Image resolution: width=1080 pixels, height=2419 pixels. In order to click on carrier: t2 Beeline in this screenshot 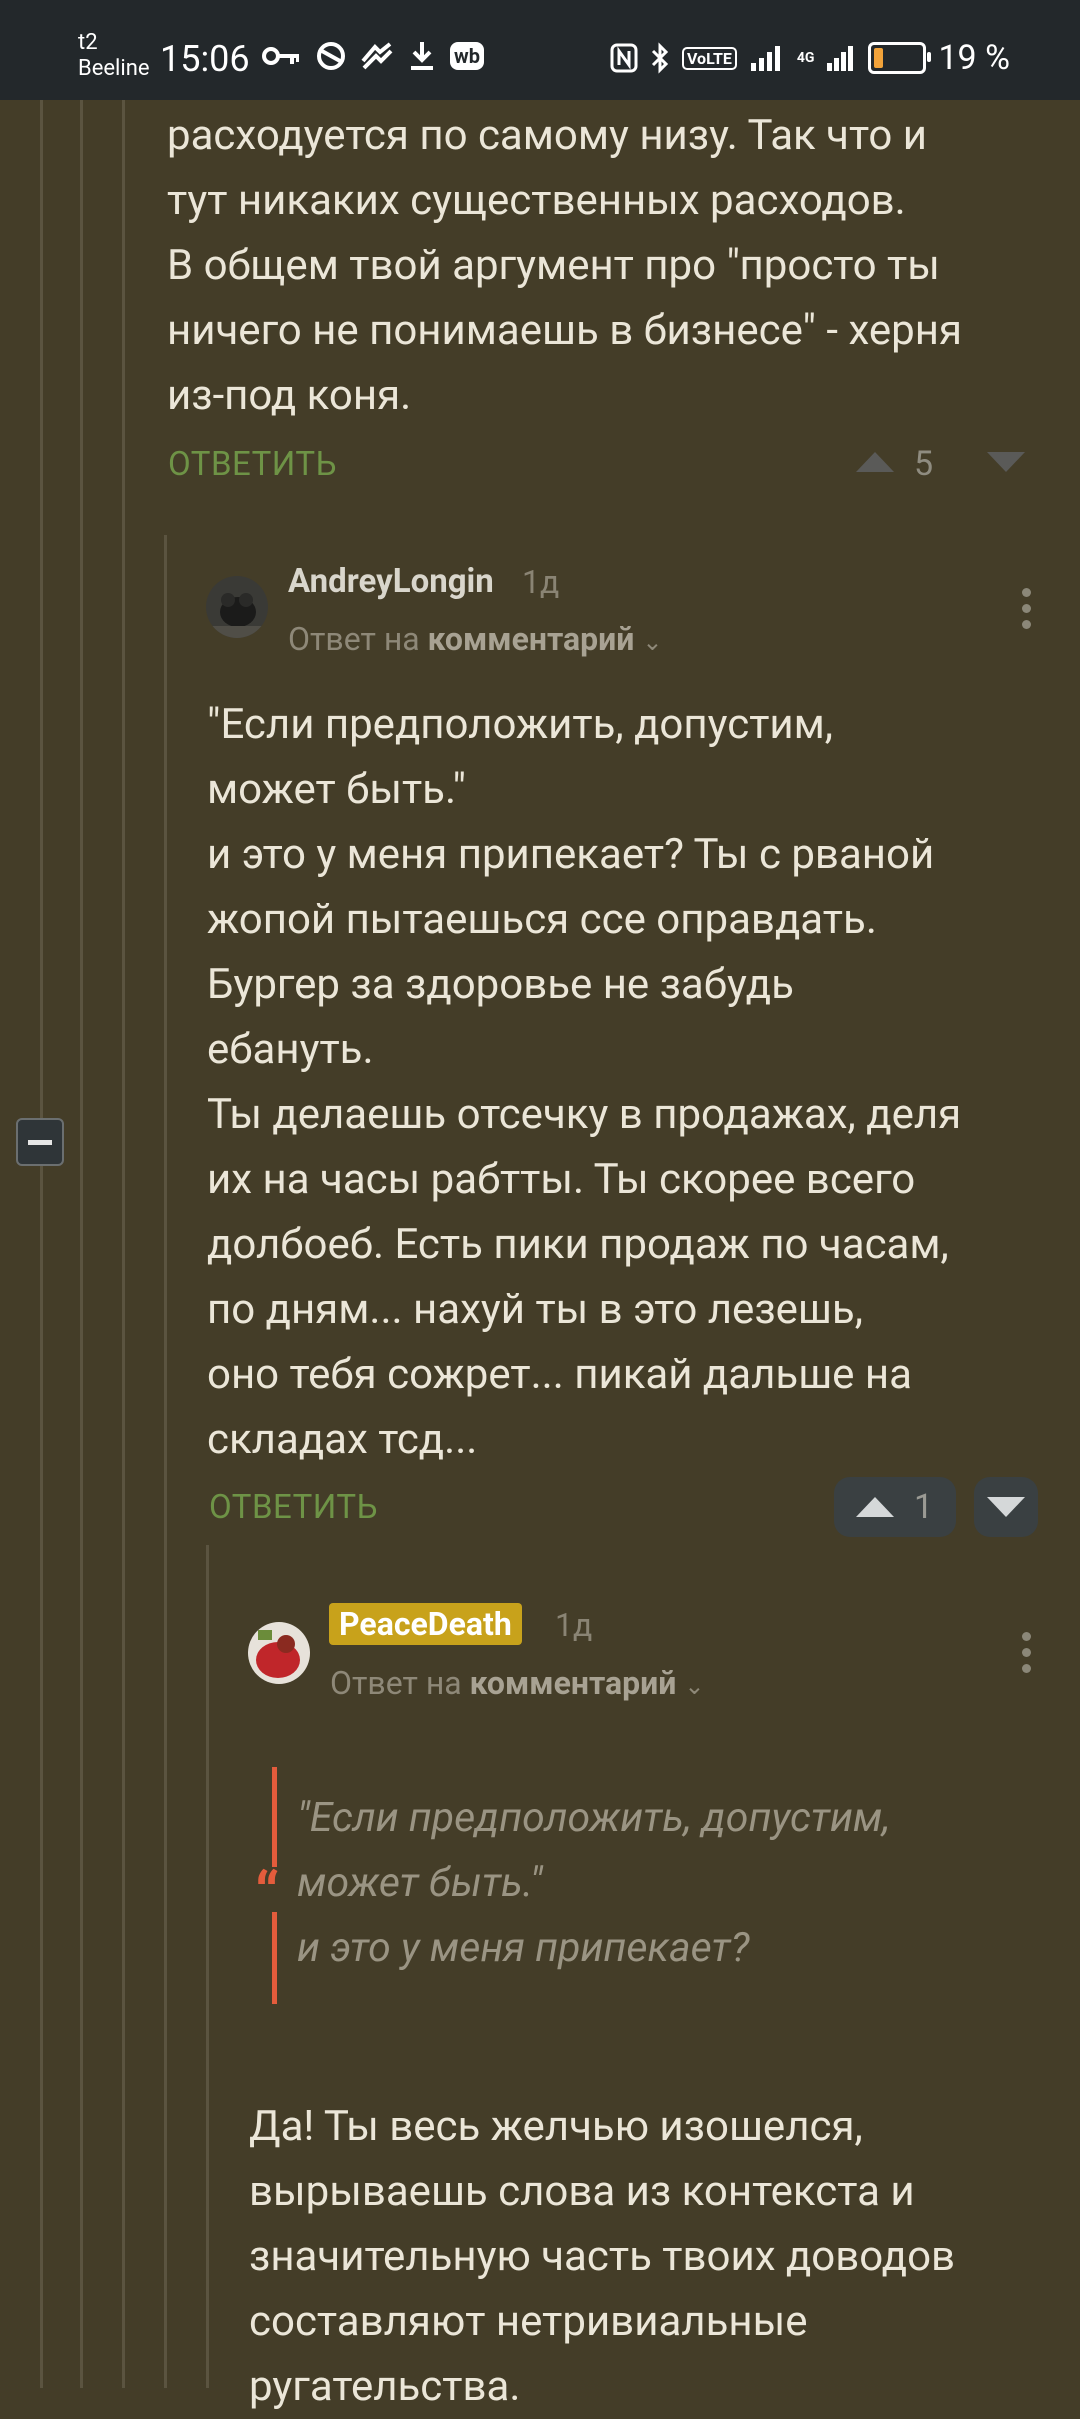, I will do `click(114, 56)`.